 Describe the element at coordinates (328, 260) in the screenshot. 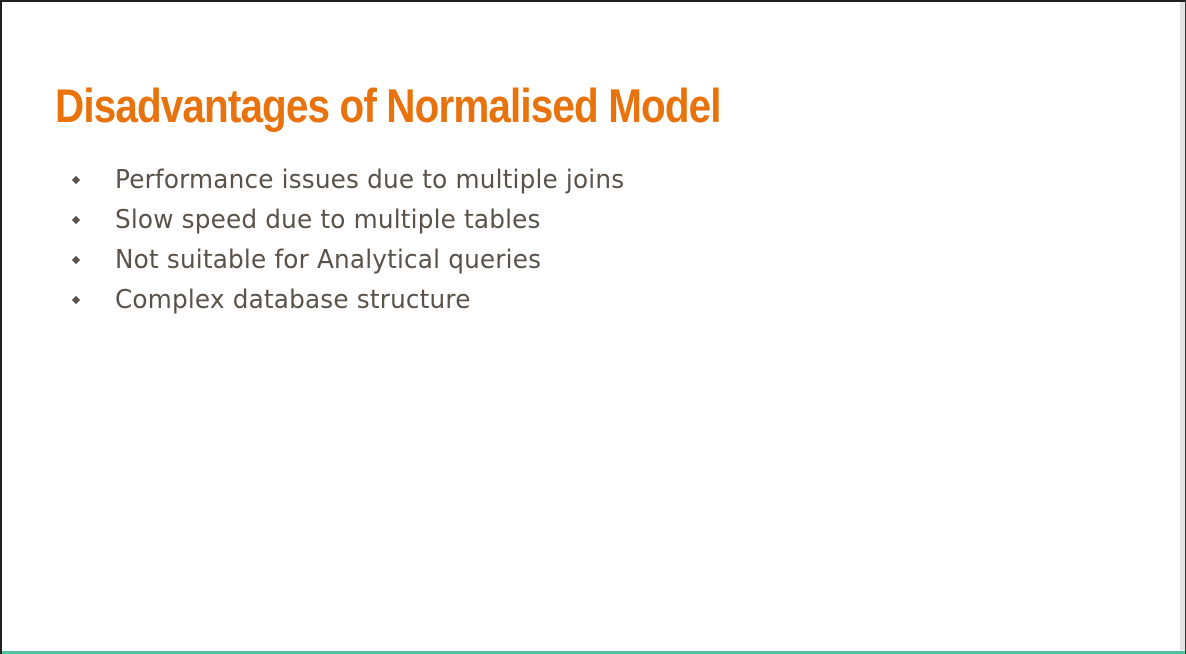

I see `bullet-text: Not suitable for Analytical queries` at that location.